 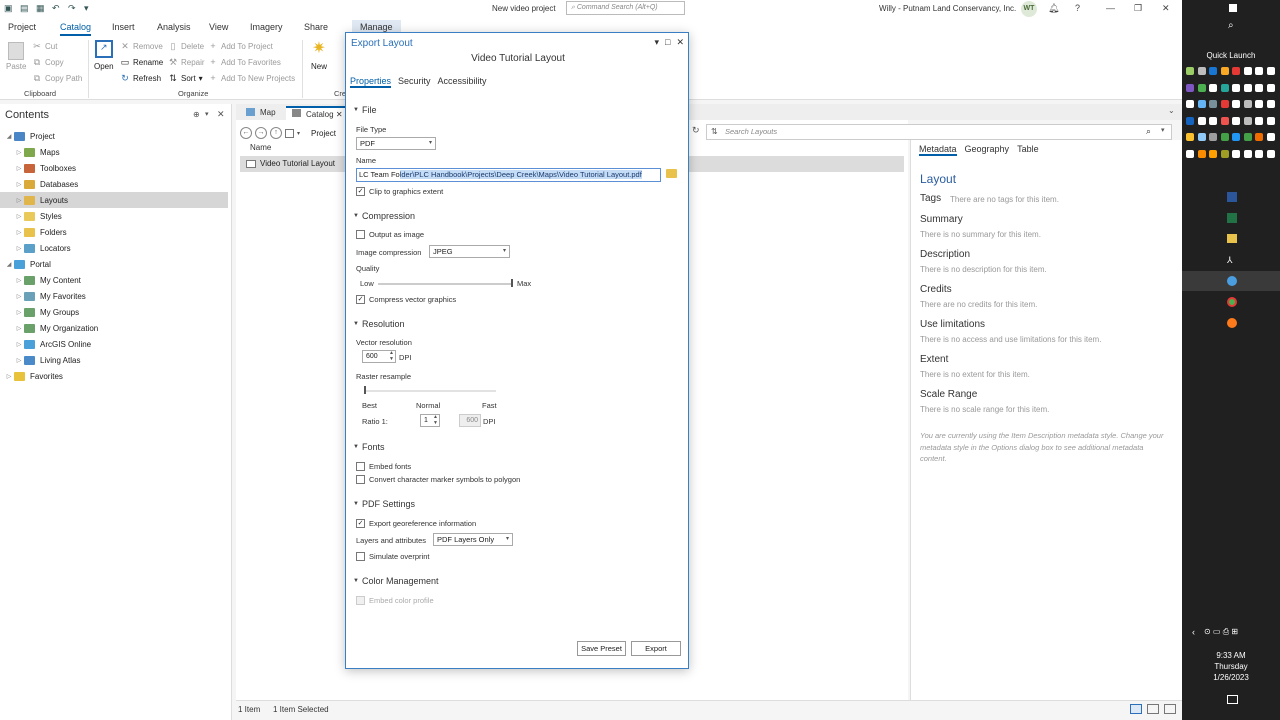 I want to click on tab-geography: Geography, so click(x=987, y=150).